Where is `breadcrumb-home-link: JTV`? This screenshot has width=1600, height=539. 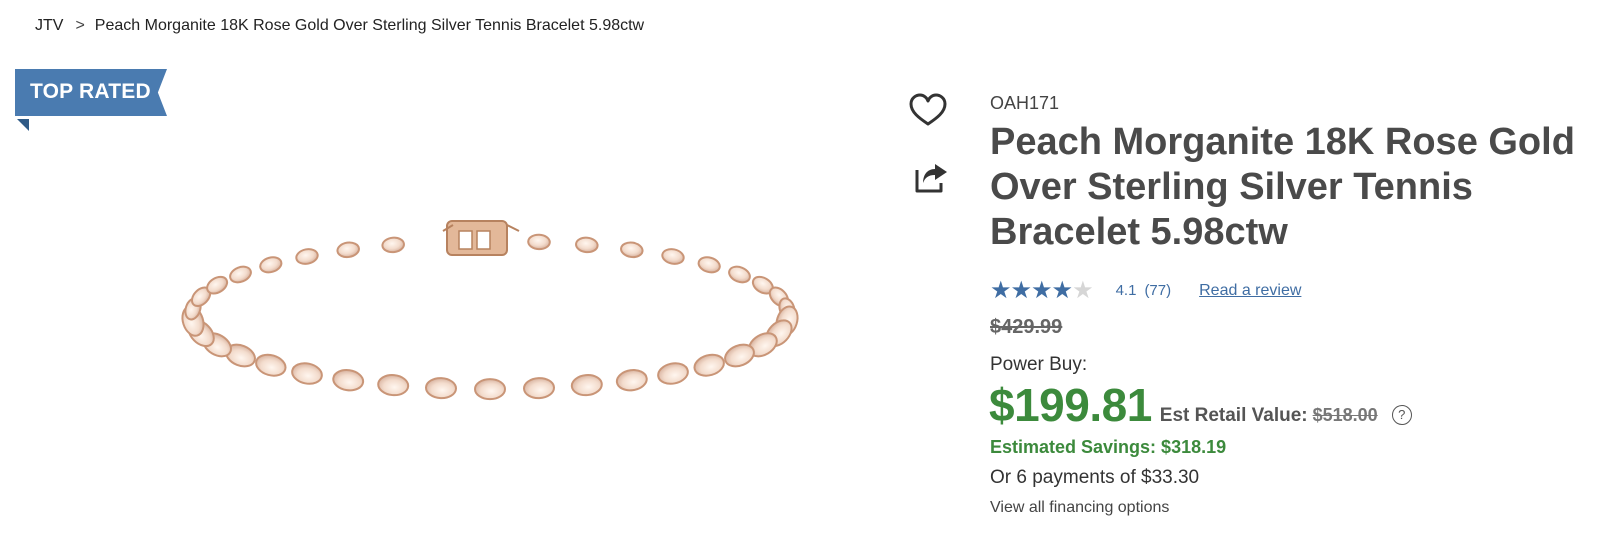
breadcrumb-home-link: JTV is located at coordinates (49, 25).